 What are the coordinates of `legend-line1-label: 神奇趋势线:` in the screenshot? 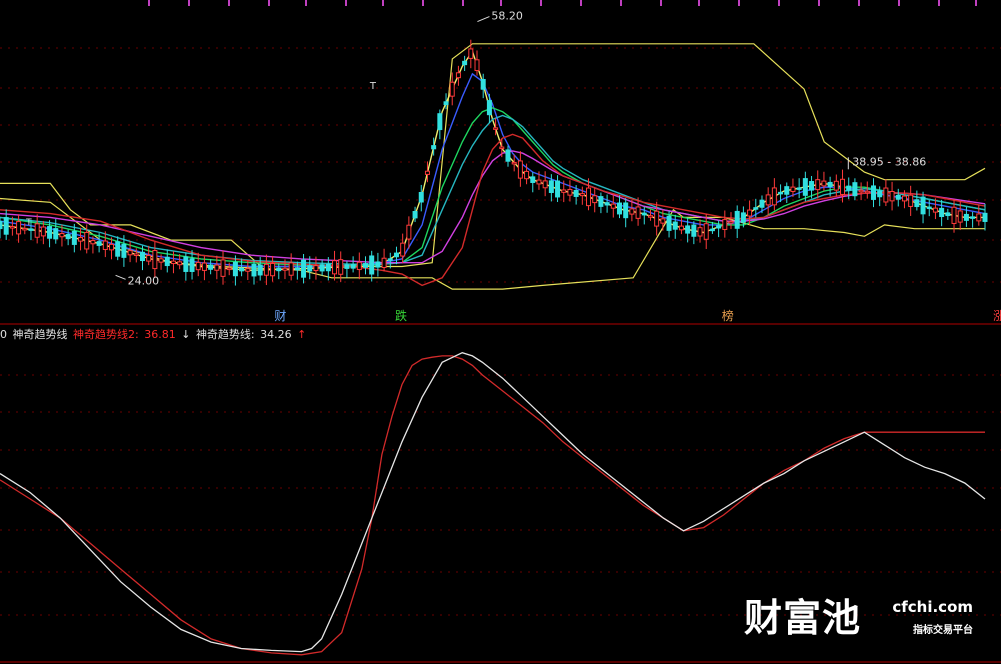 It's located at (225, 334).